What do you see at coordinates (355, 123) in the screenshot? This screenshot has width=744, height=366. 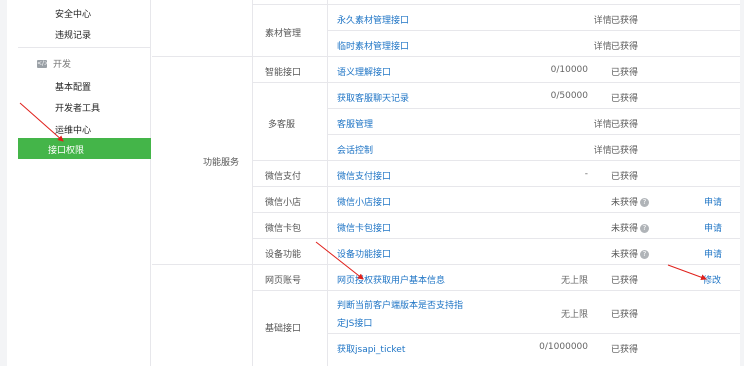 I see `api-link: 客服管理` at bounding box center [355, 123].